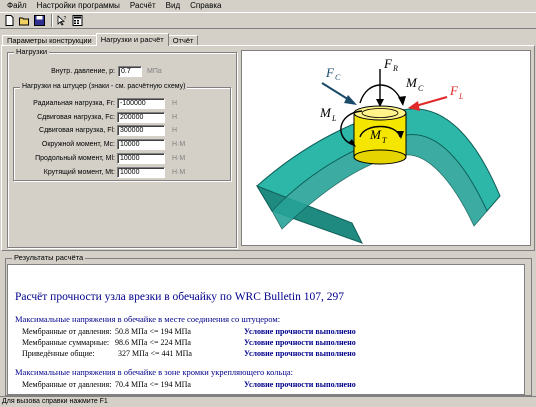 This screenshot has width=536, height=407. Describe the element at coordinates (153, 384) in the screenshot. I see `result-row-value: 70.4 МПа <= 194 МПа` at that location.